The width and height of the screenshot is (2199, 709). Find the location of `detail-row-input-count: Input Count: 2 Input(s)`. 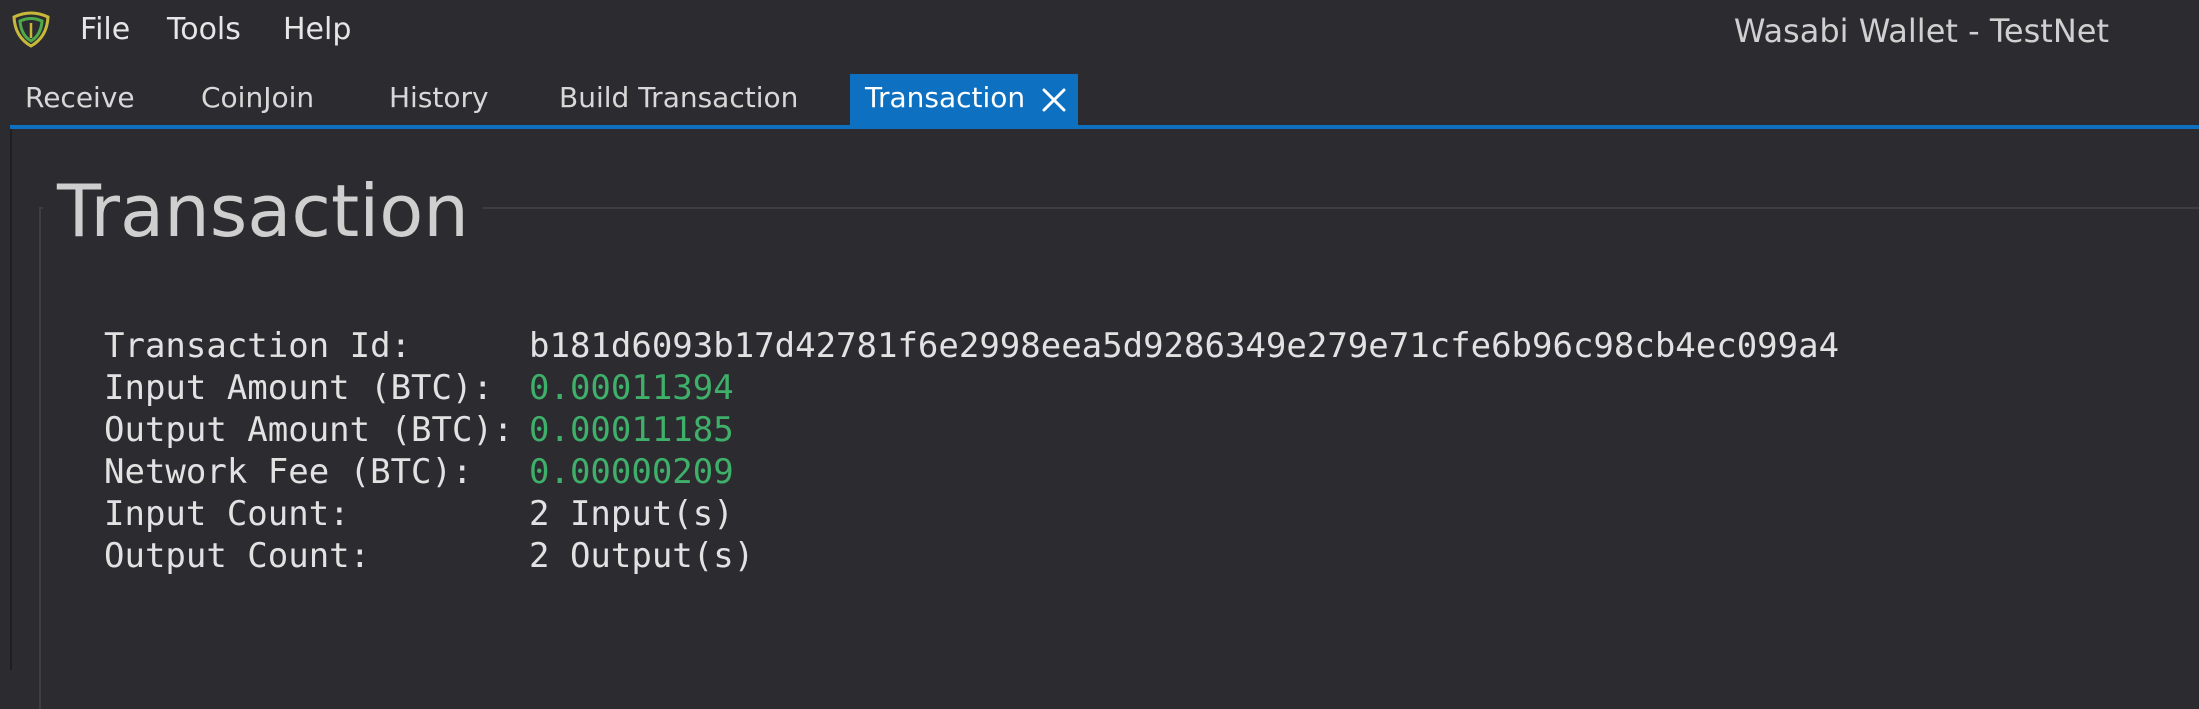

detail-row-input-count: Input Count: 2 Input(s) is located at coordinates (971, 514).